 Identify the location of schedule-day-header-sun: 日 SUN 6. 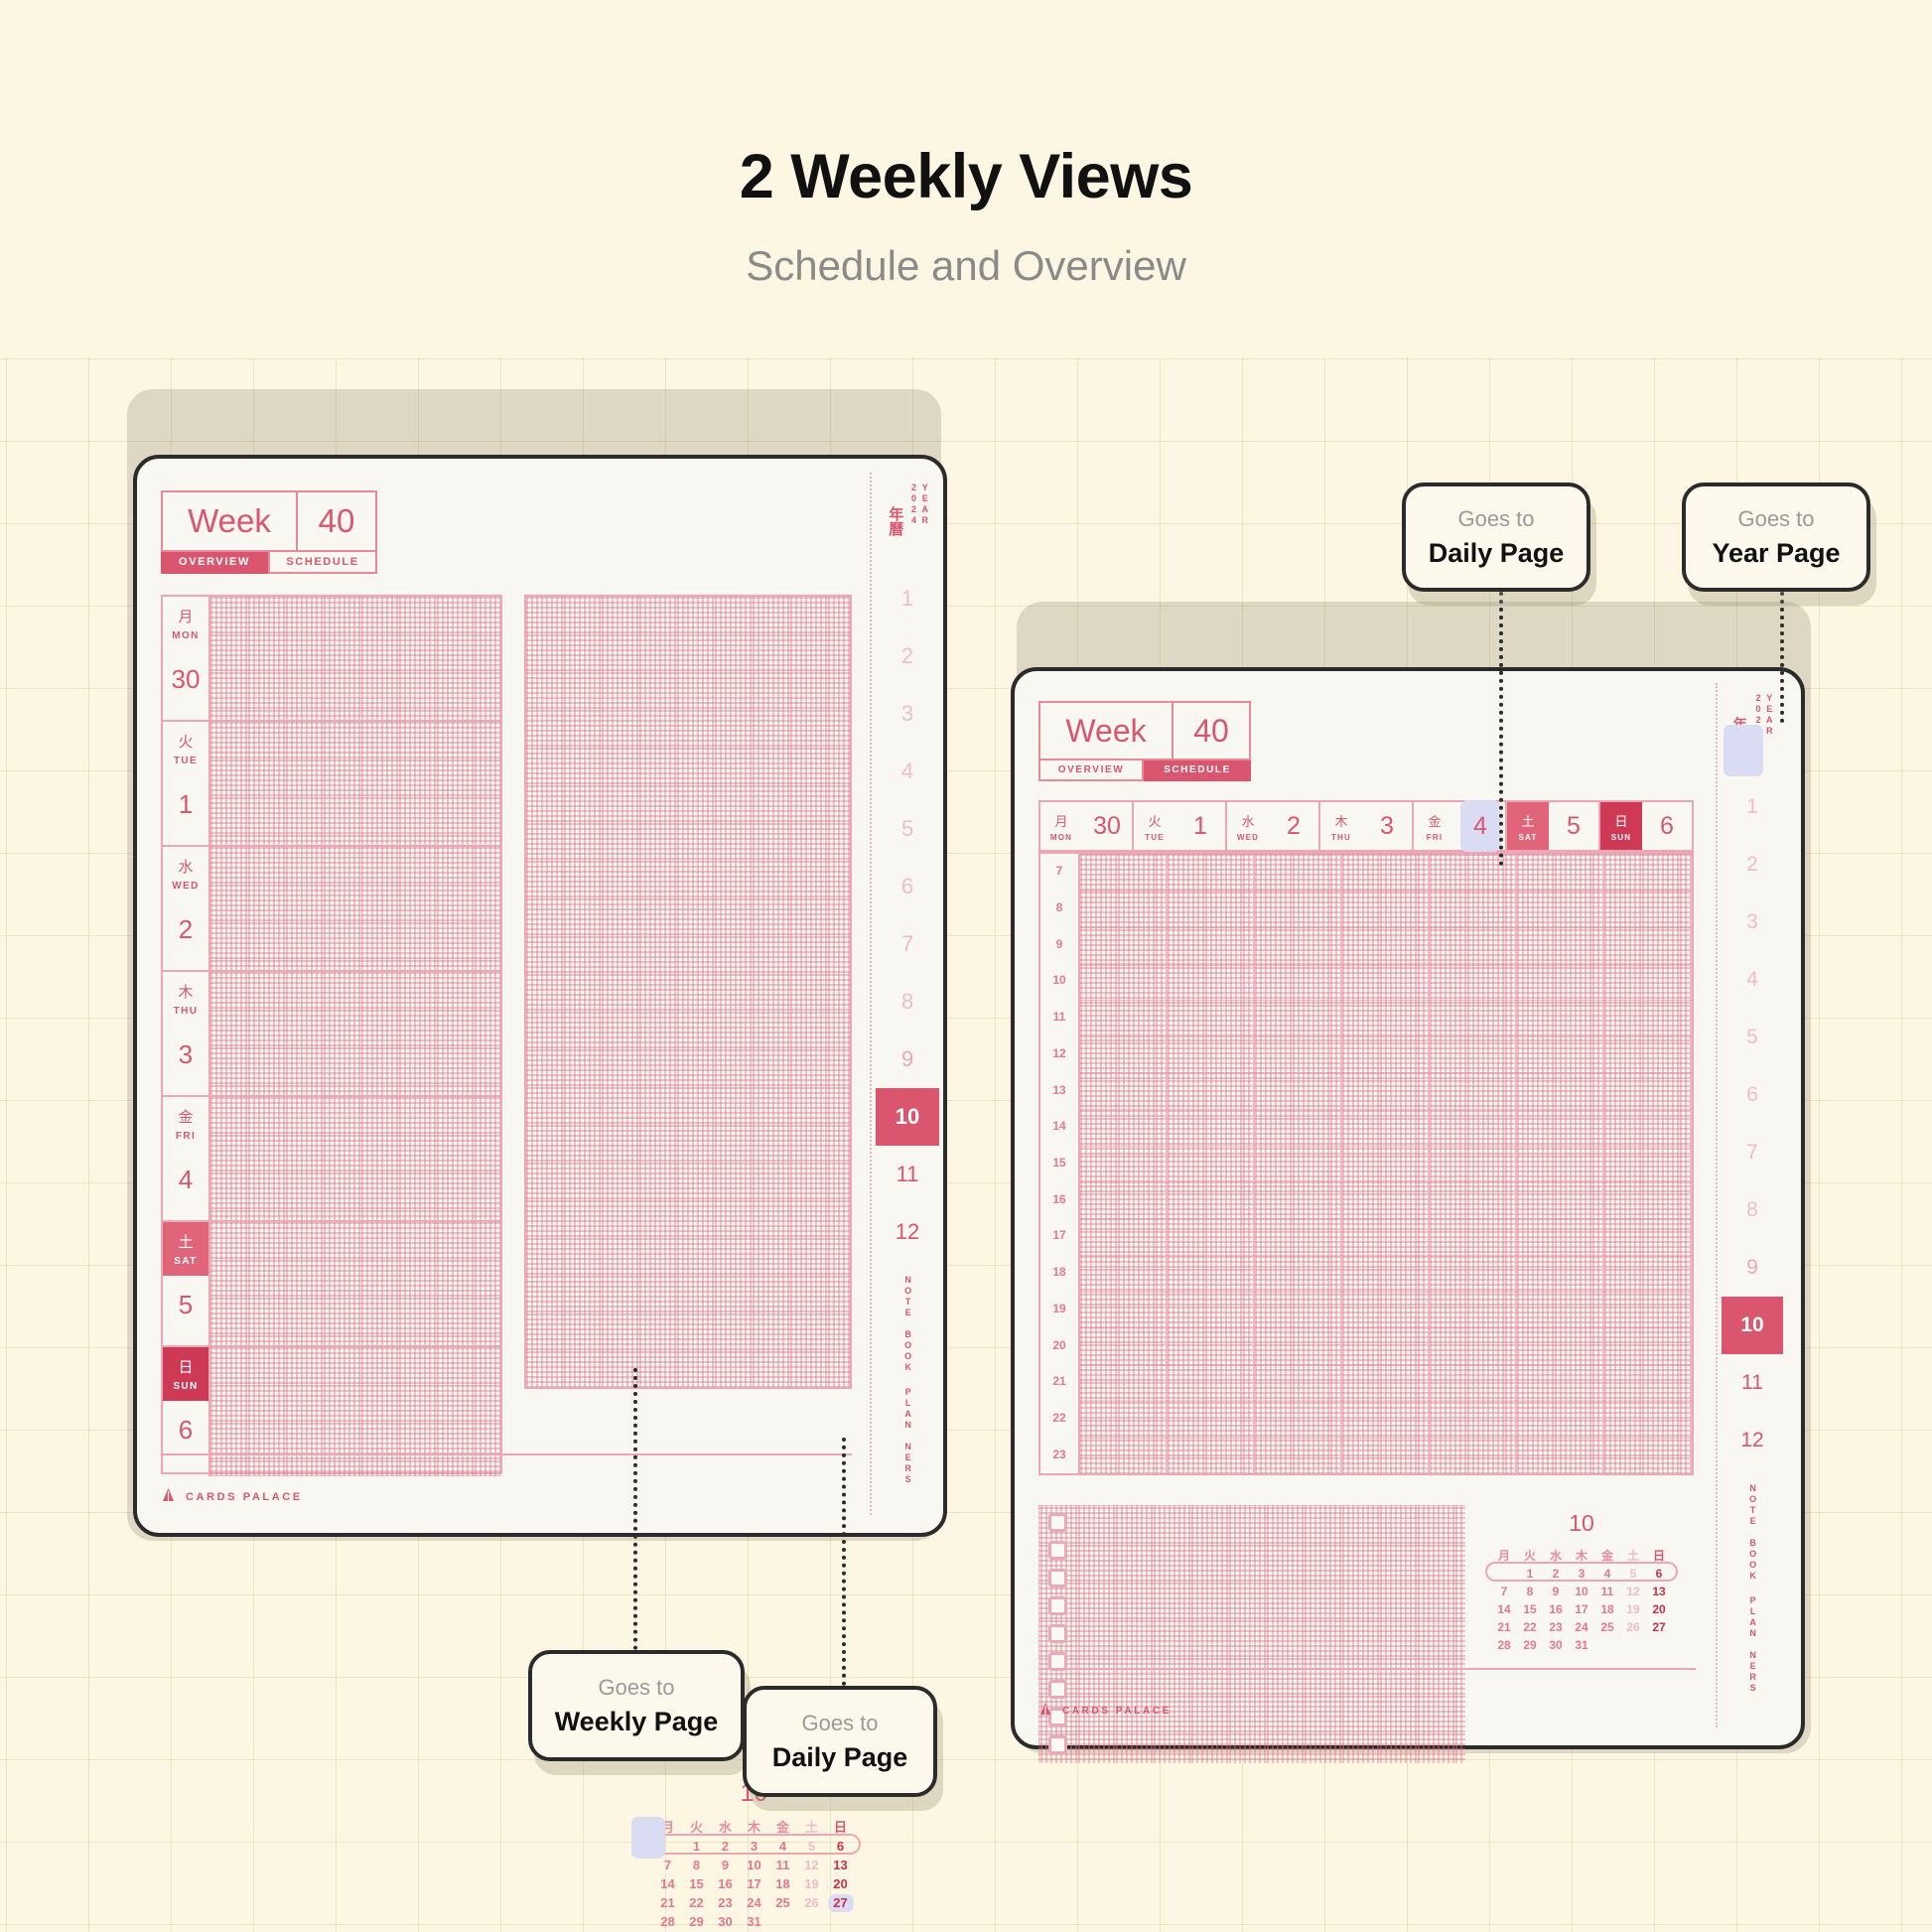
(1646, 826).